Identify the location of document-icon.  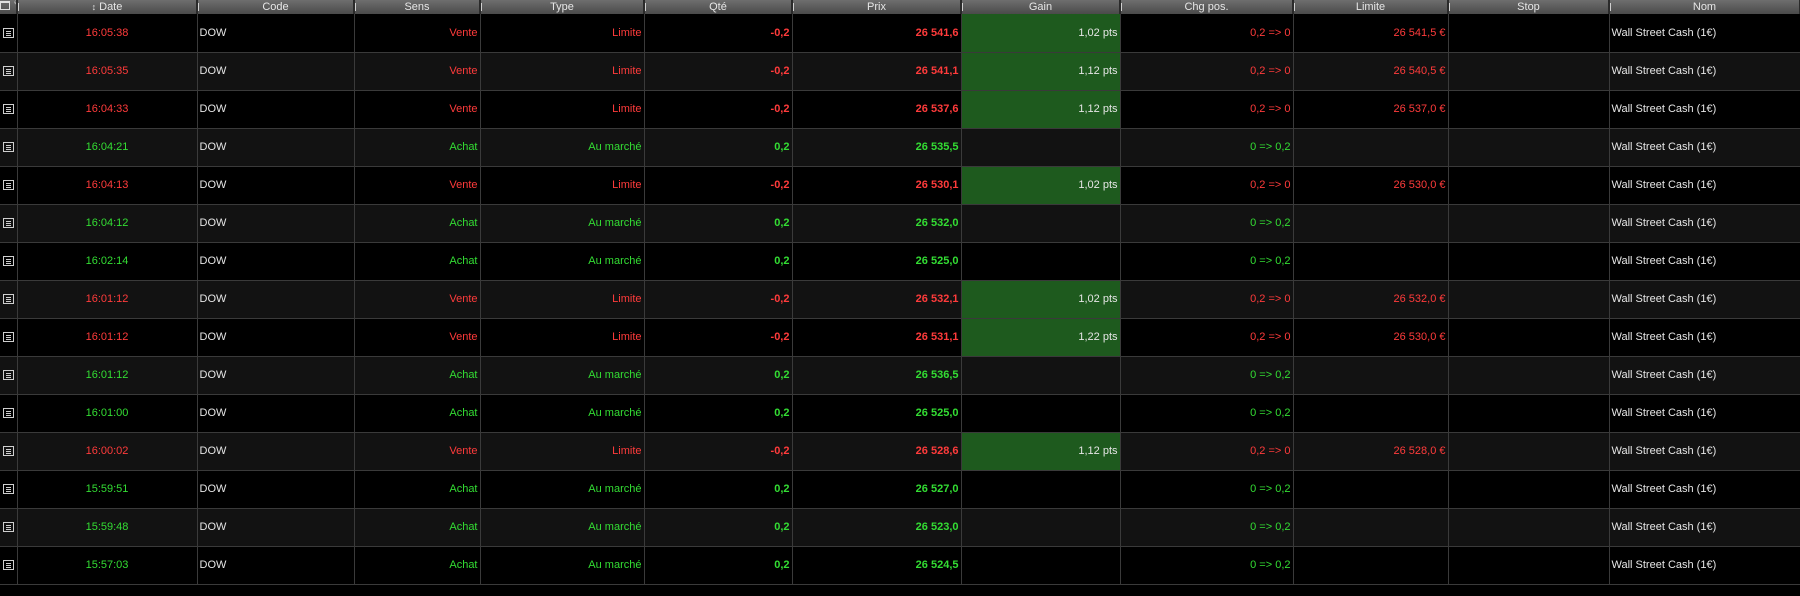
(5, 6).